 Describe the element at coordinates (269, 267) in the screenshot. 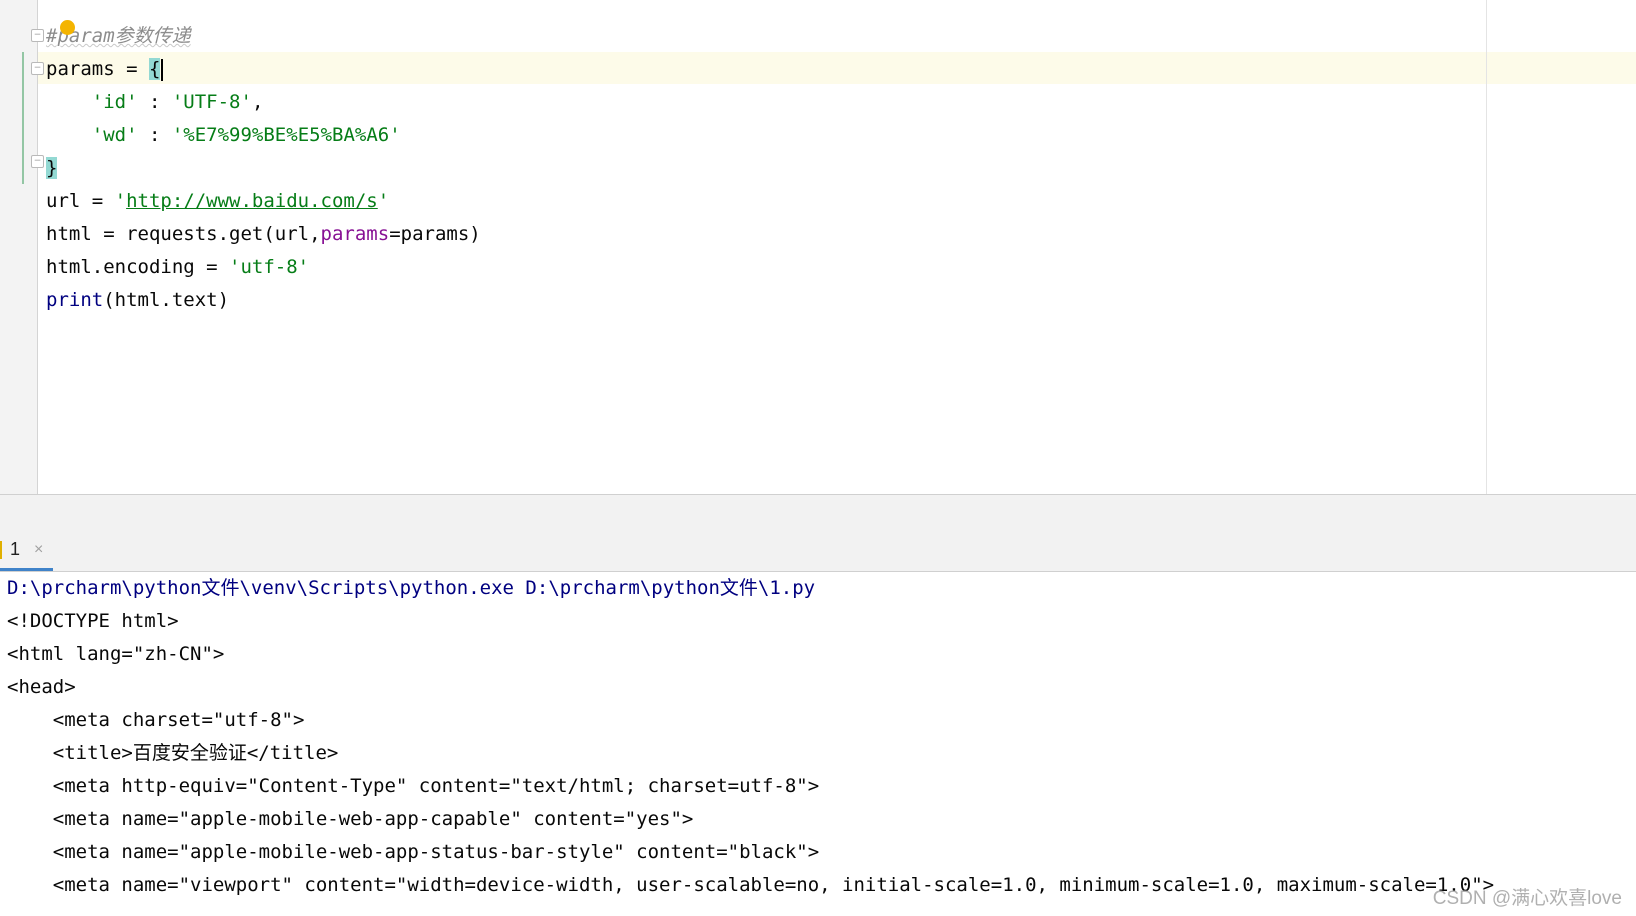

I see `string-literal: 'utf-8'` at that location.